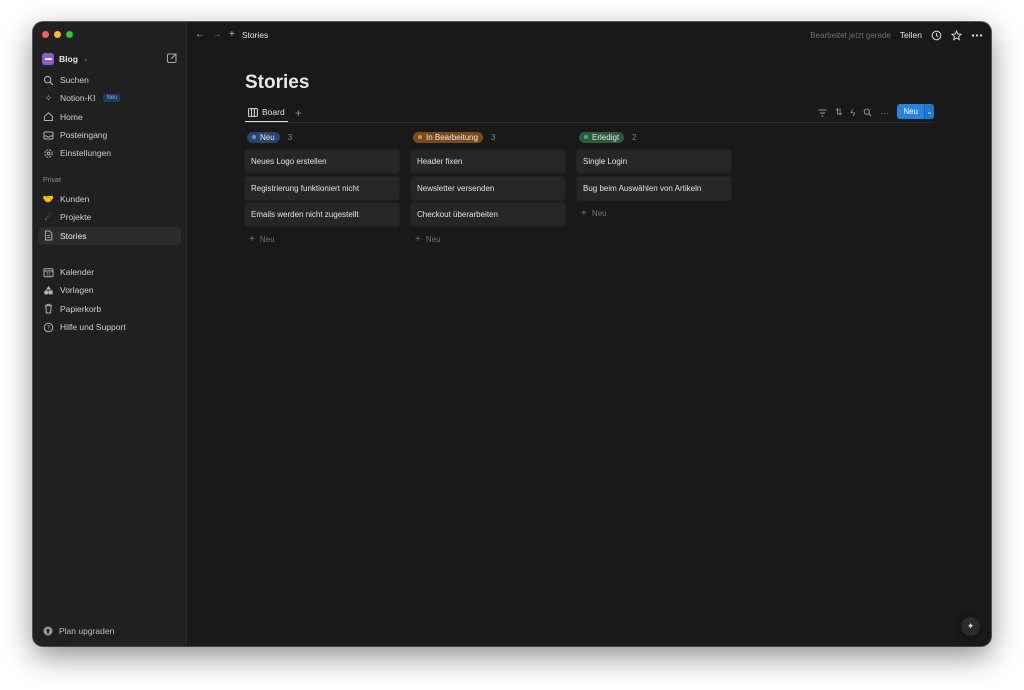 The image size is (1024, 690). I want to click on view-bar: Board + ⇅ ϟ ··· Neu ⌄, so click(589, 113).